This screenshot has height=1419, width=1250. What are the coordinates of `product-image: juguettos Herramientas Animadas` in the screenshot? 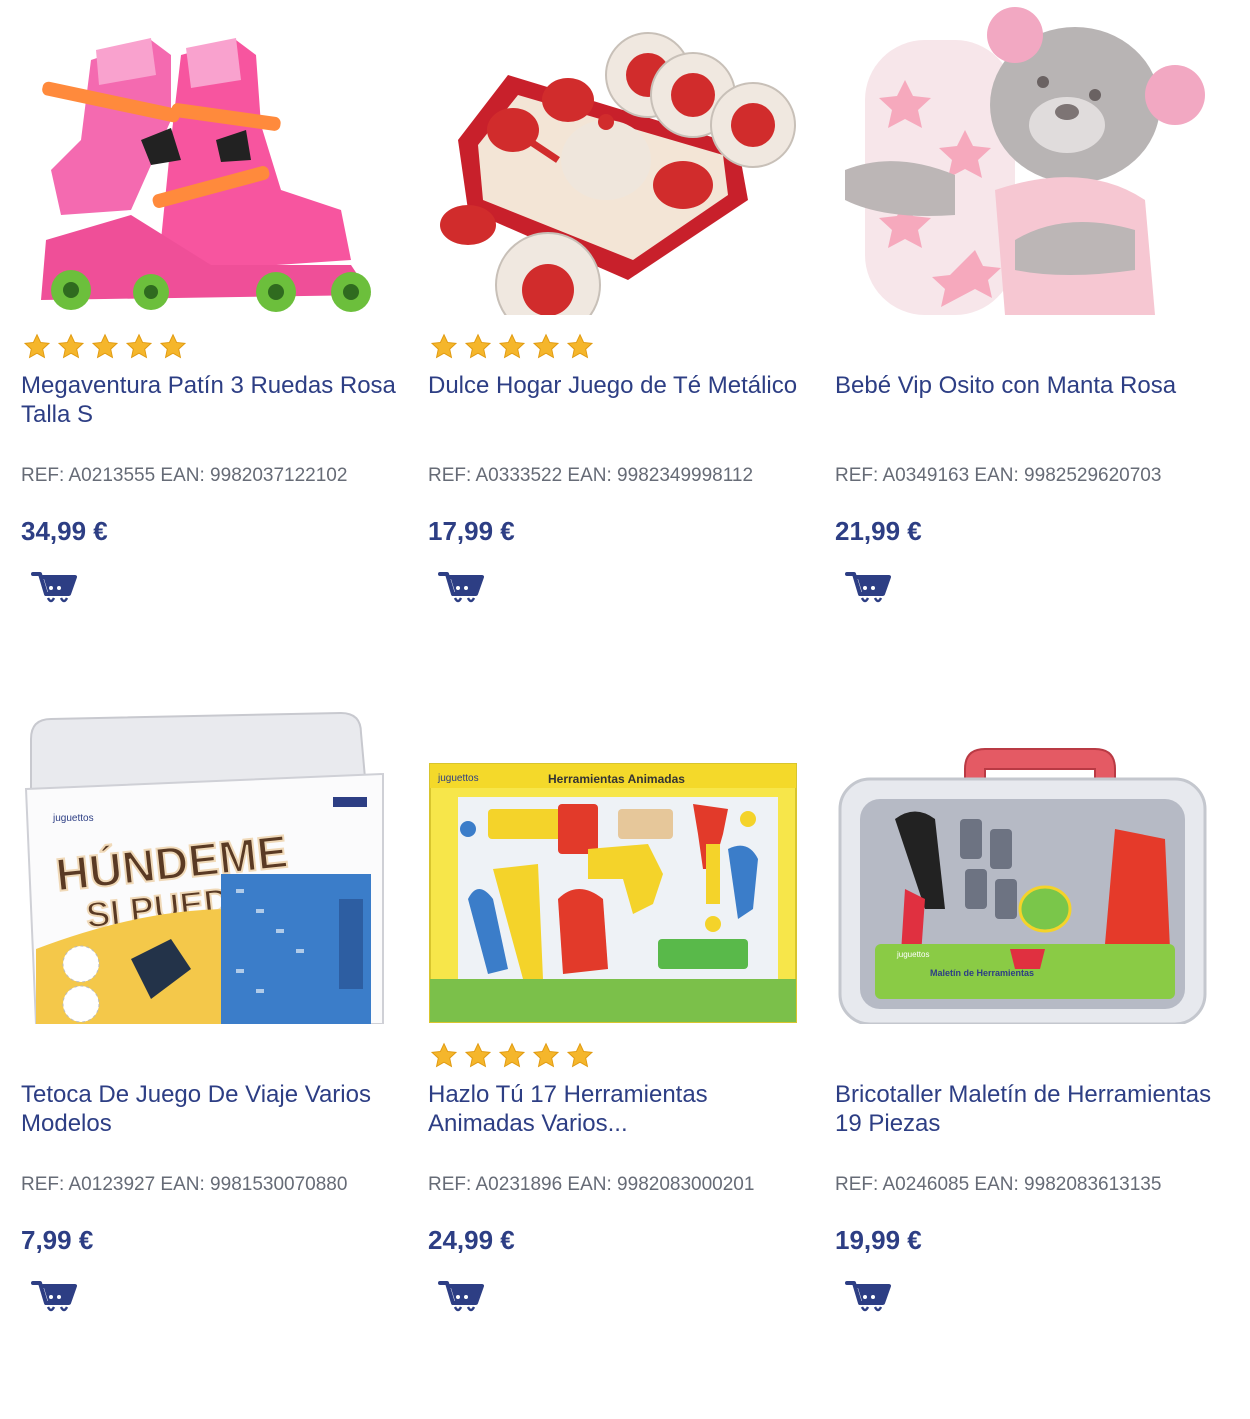 It's located at (618, 866).